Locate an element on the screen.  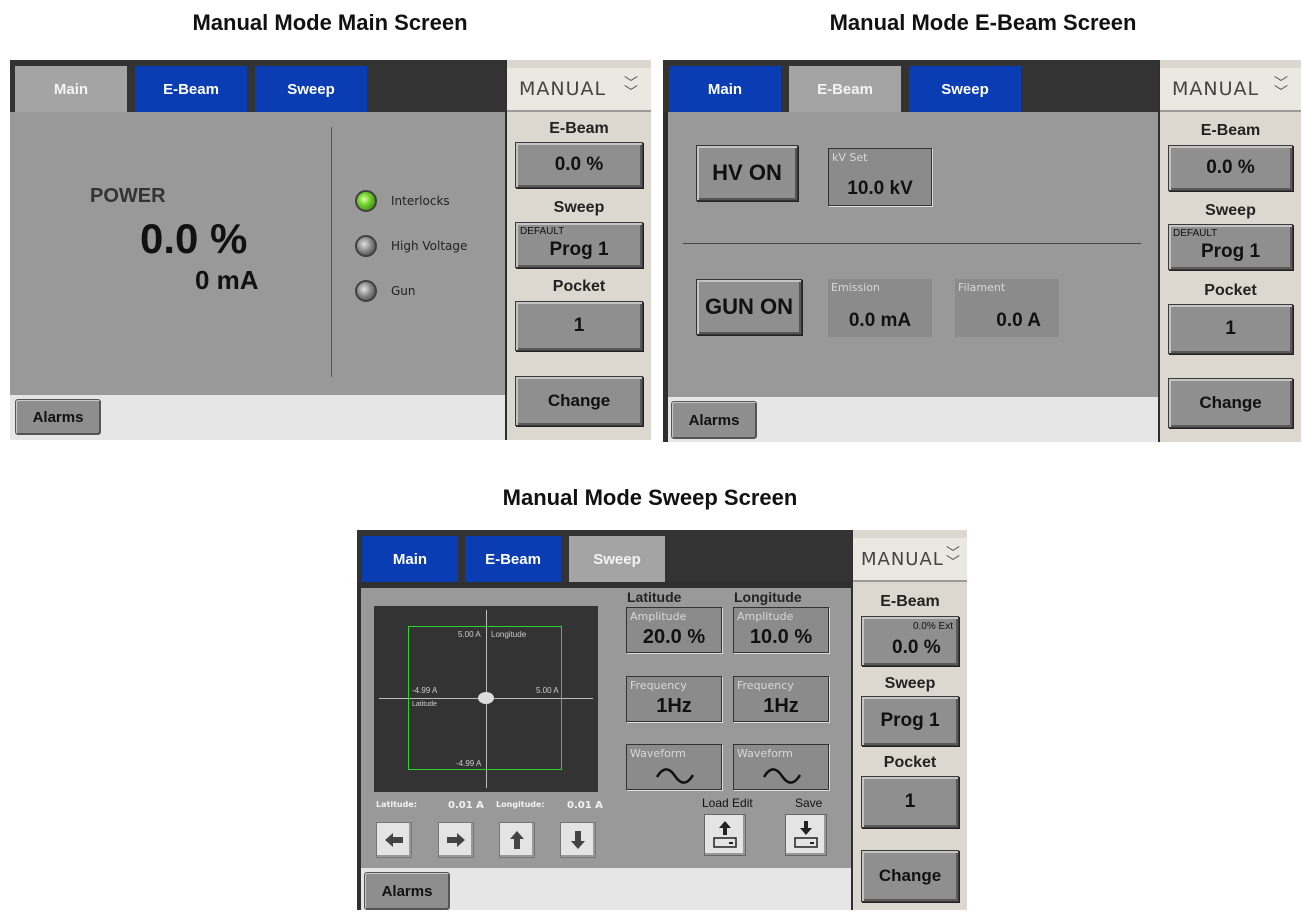
latitude-frequency-label: Frequency is located at coordinates (658, 685).